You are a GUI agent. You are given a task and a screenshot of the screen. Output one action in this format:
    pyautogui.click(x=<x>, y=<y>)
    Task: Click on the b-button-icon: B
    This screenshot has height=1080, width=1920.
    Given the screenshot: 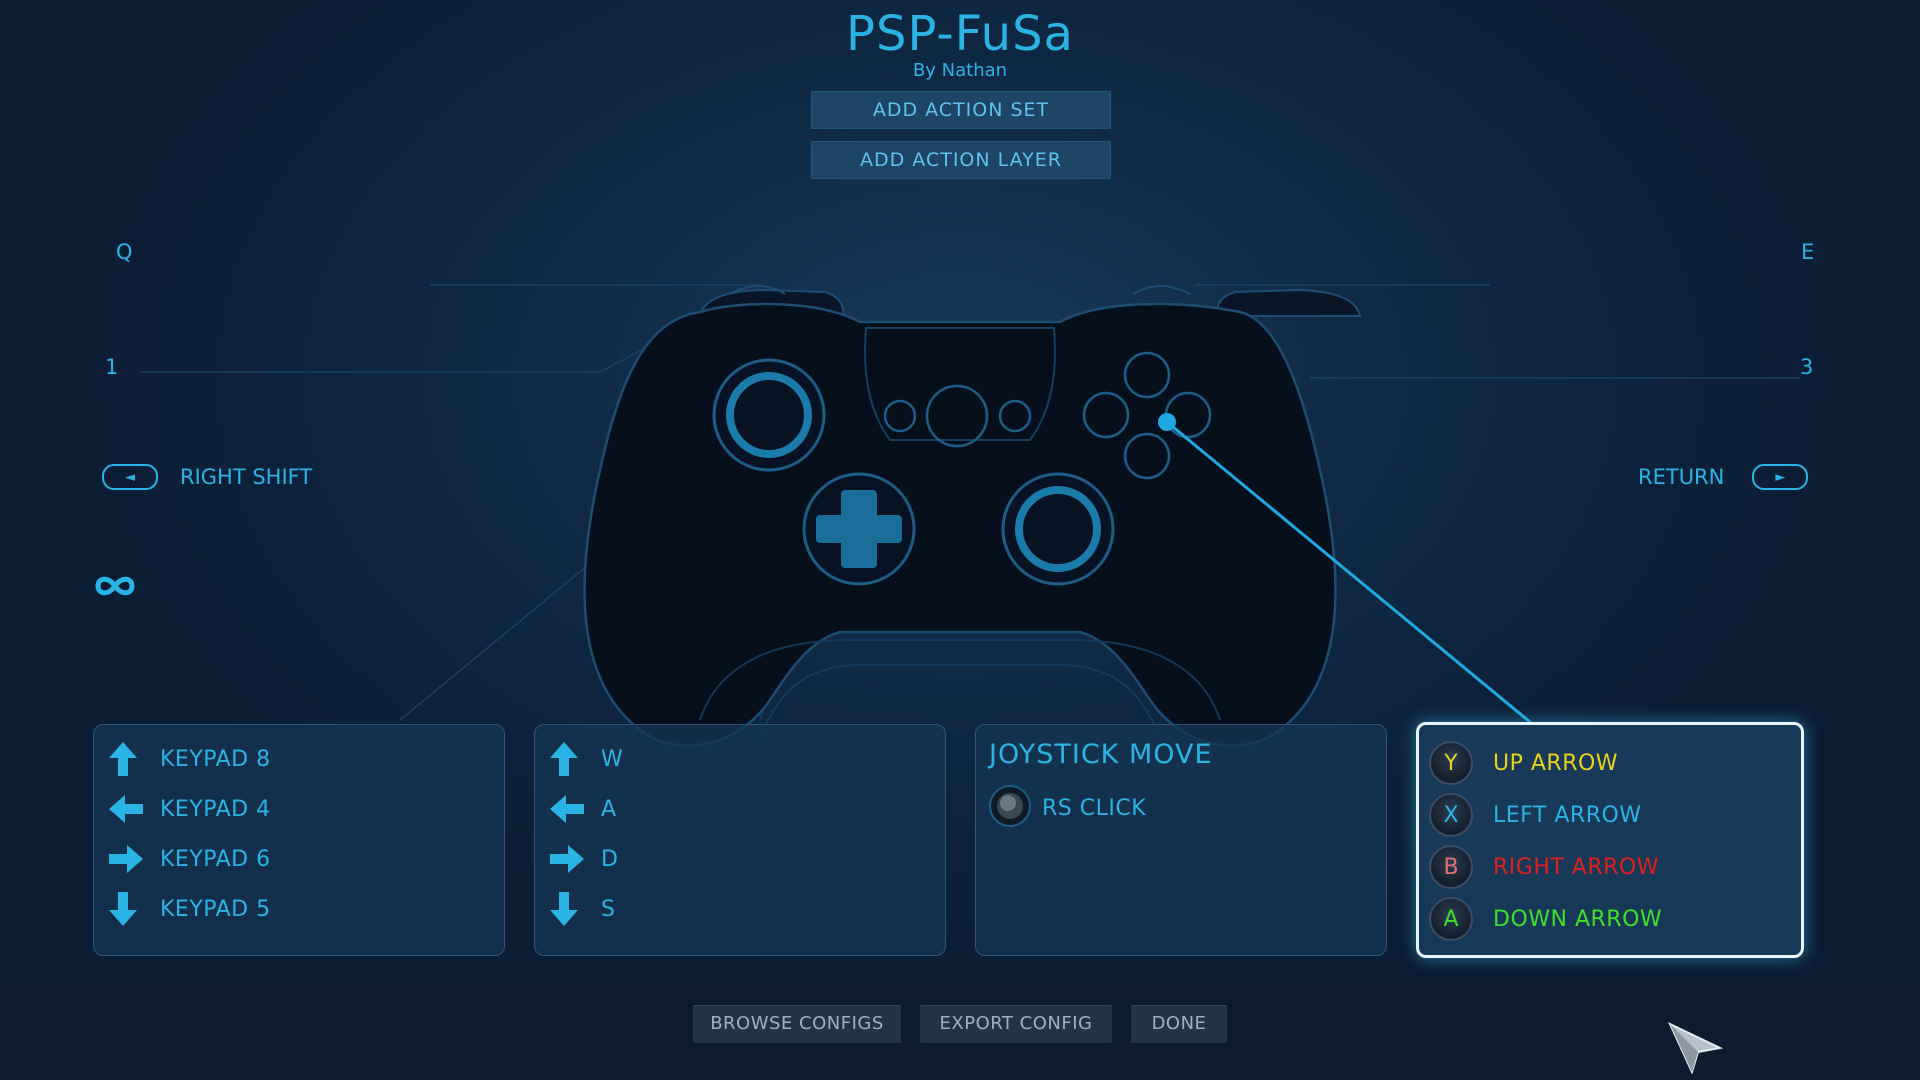 What is the action you would take?
    pyautogui.click(x=1451, y=867)
    